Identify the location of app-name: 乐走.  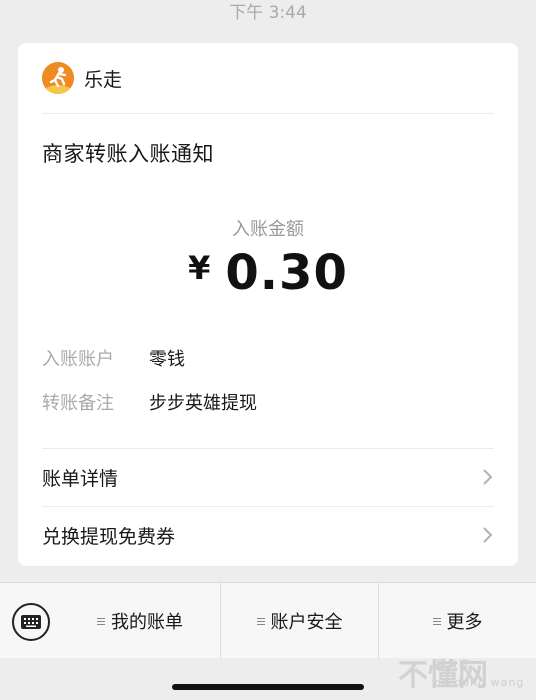
(103, 79).